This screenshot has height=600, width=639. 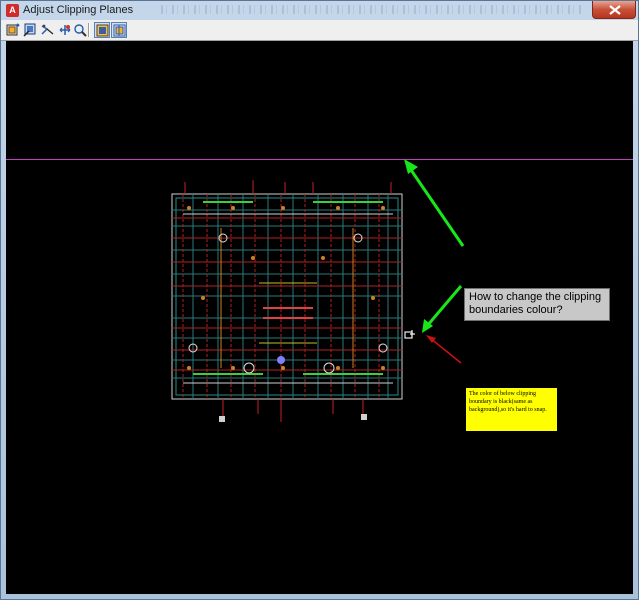 I want to click on window-title: Adjust Clipping Planes, so click(x=78, y=10).